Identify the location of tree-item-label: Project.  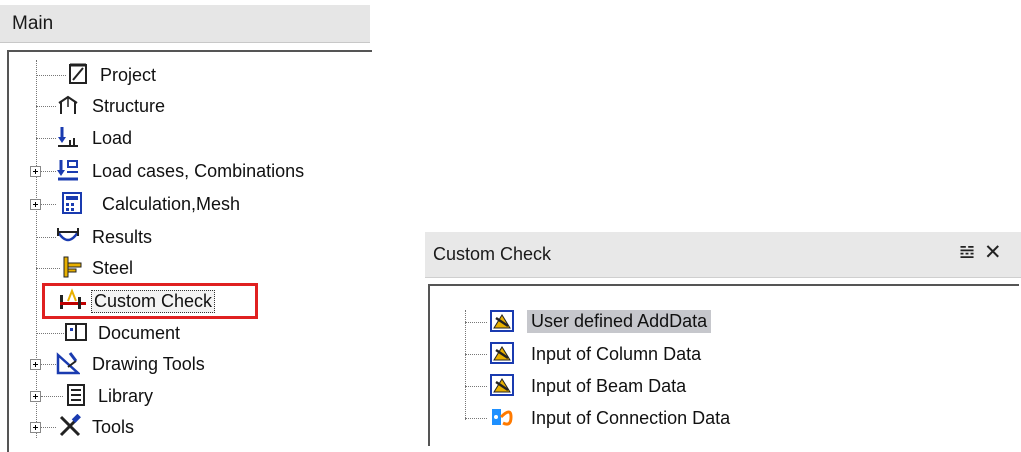
(128, 75).